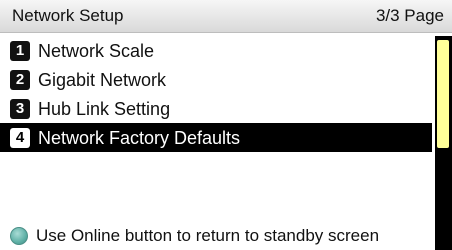 This screenshot has width=452, height=250. I want to click on page-indicator: 3/3 Page, so click(409, 15).